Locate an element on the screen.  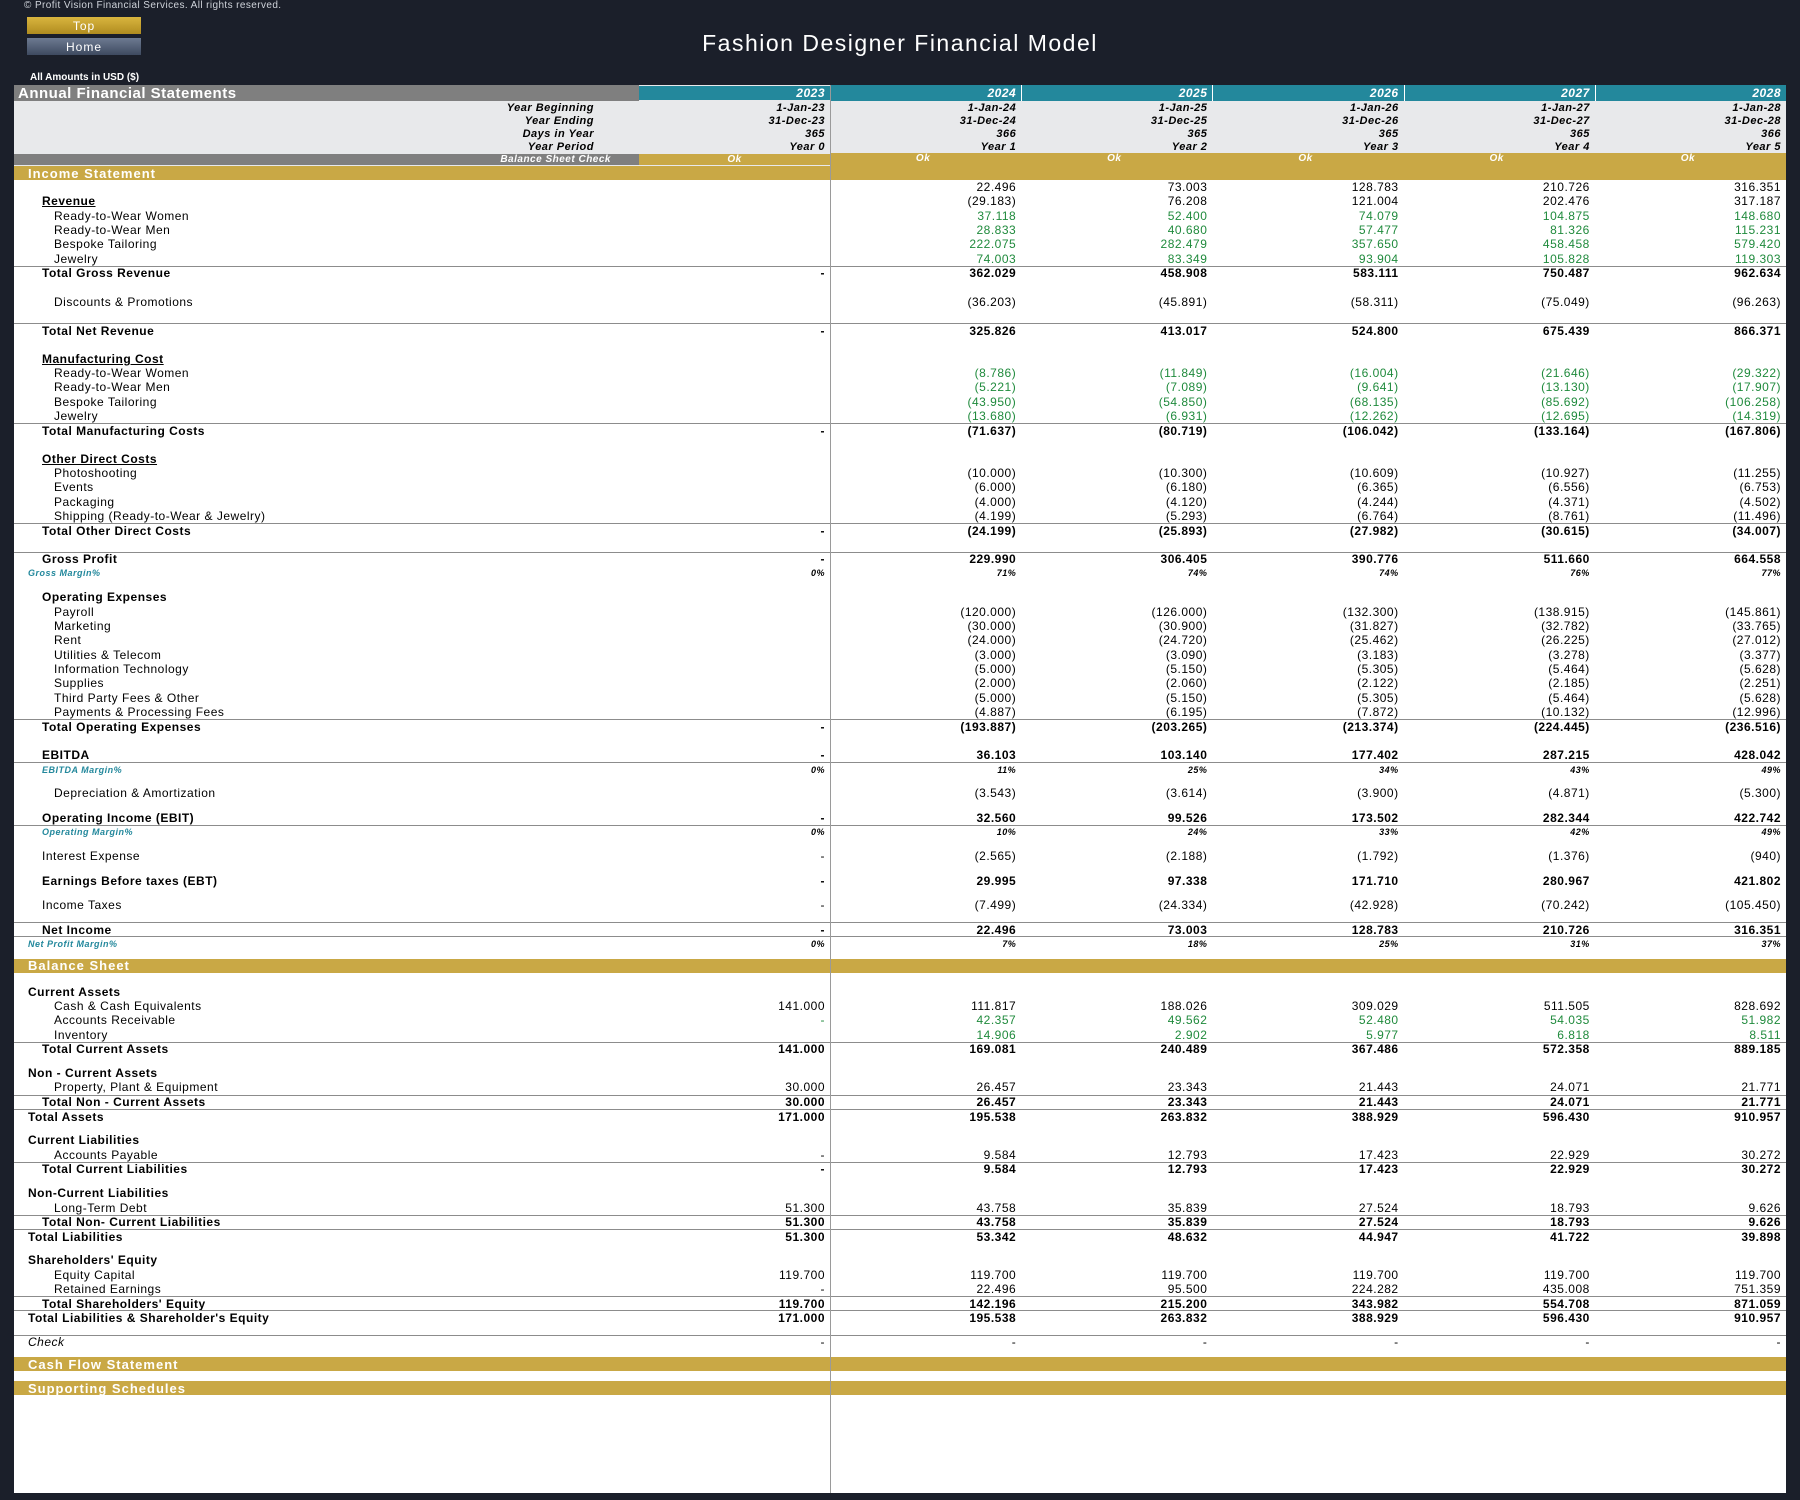
info-value: 31-Dec-24 is located at coordinates (988, 120).